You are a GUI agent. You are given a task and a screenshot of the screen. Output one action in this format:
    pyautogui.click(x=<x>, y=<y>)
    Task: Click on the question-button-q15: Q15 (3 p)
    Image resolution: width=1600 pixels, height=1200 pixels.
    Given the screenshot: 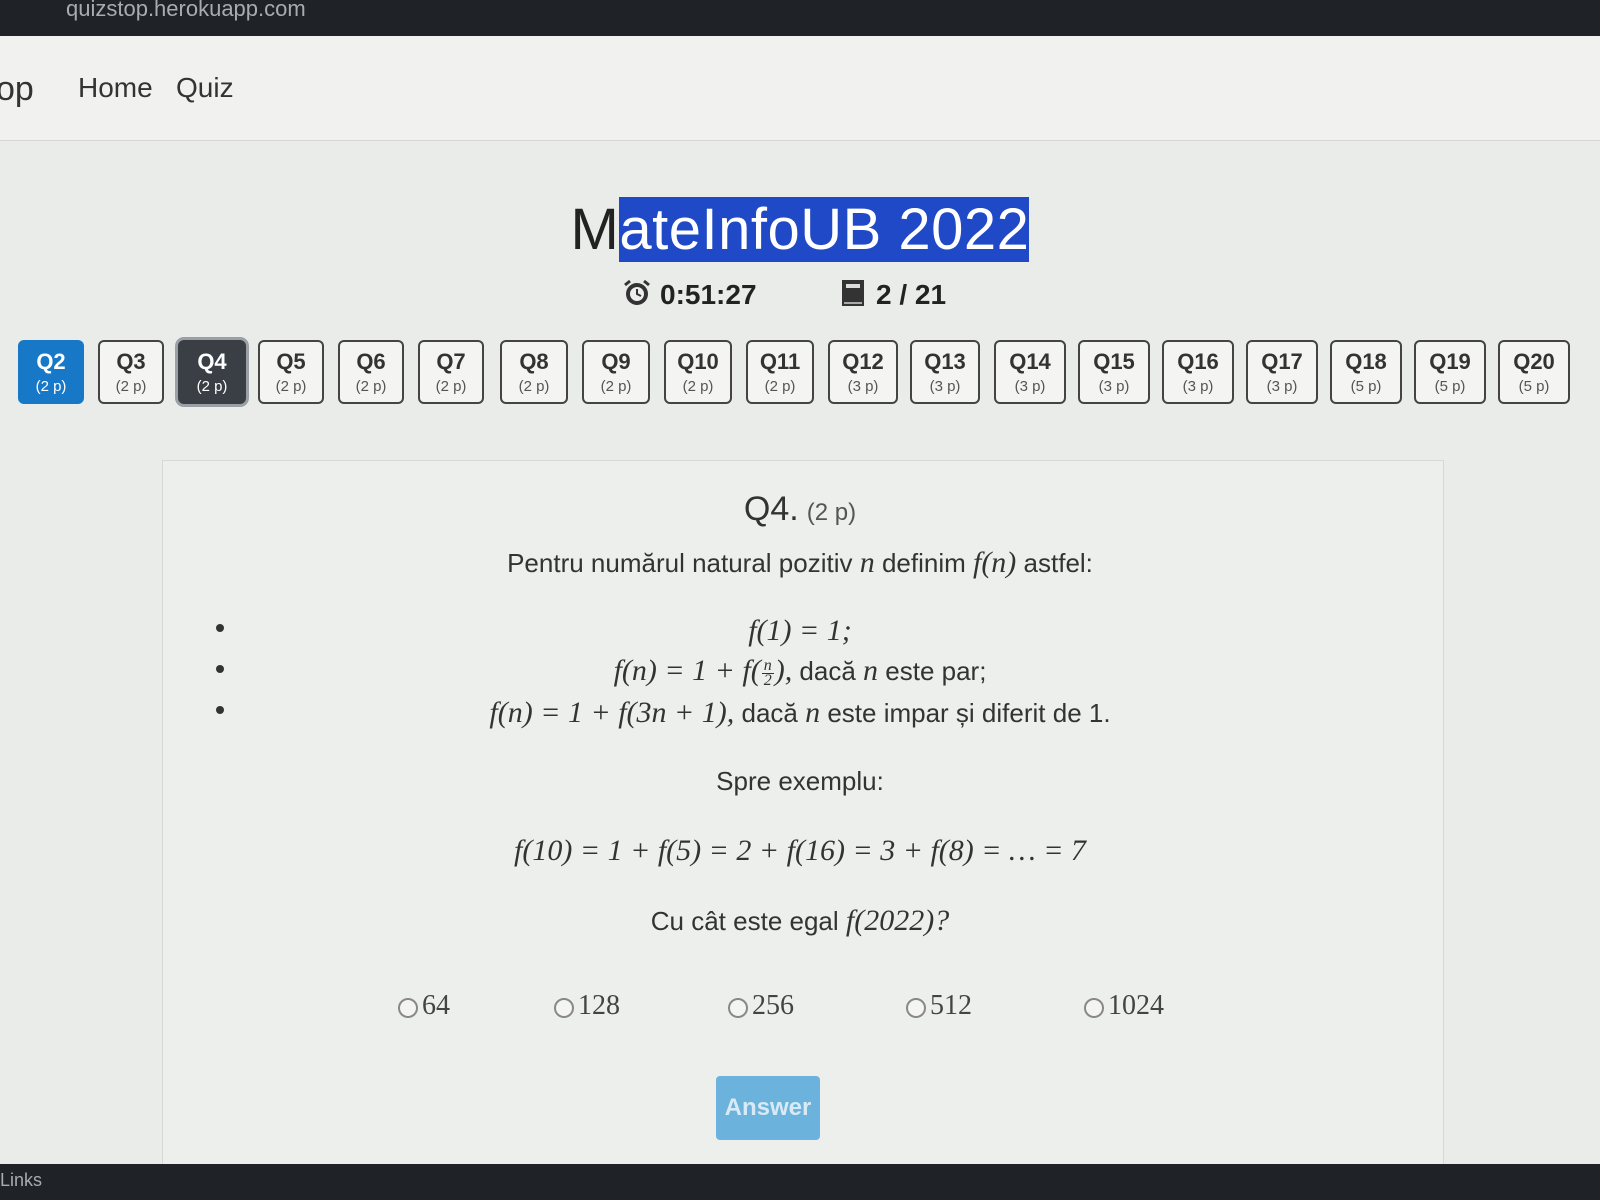 What is the action you would take?
    pyautogui.click(x=1114, y=372)
    